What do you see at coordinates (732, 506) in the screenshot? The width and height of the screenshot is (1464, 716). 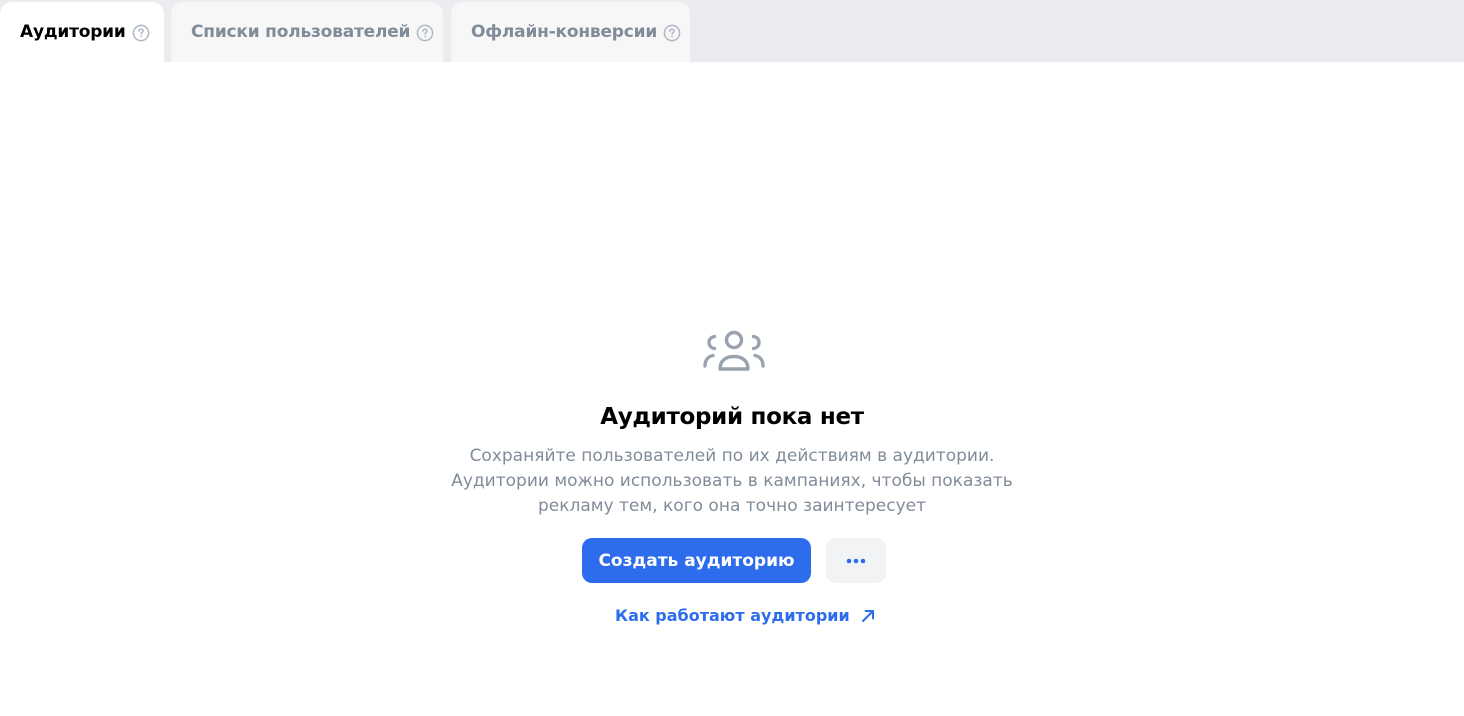 I see `description-line: рекламу тем, кого она точно заинтересует` at bounding box center [732, 506].